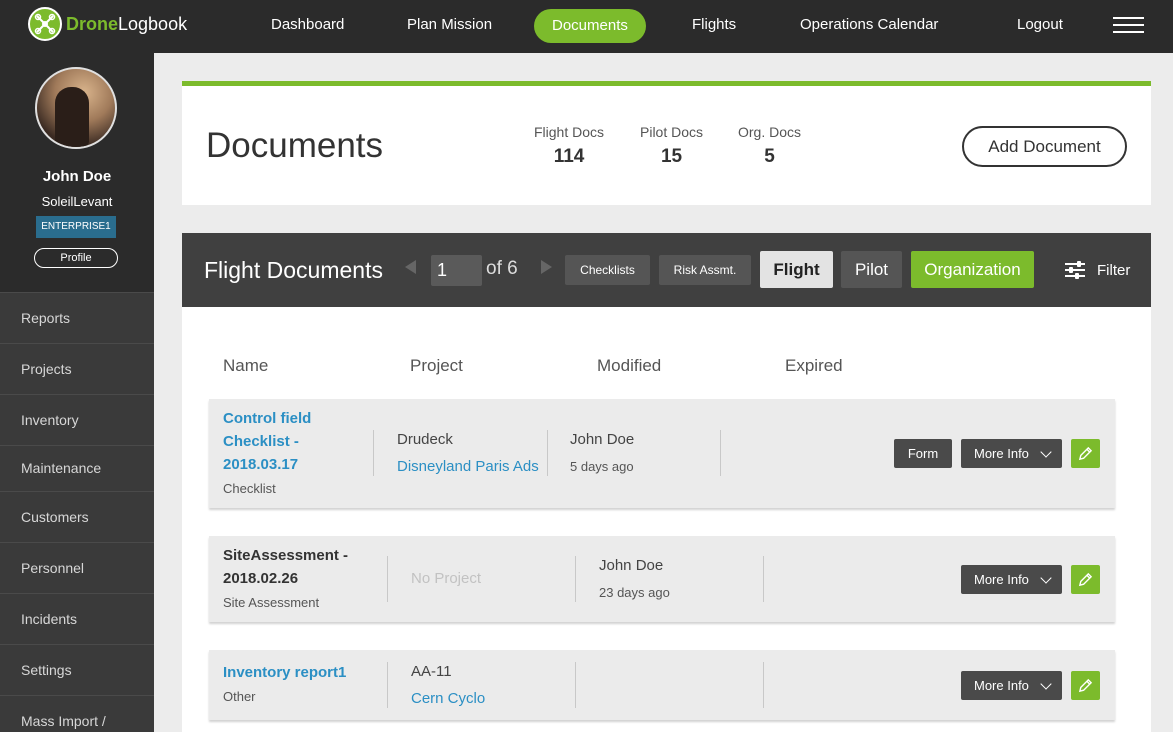 This screenshot has height=732, width=1173. Describe the element at coordinates (769, 156) in the screenshot. I see `stat-value: 5` at that location.